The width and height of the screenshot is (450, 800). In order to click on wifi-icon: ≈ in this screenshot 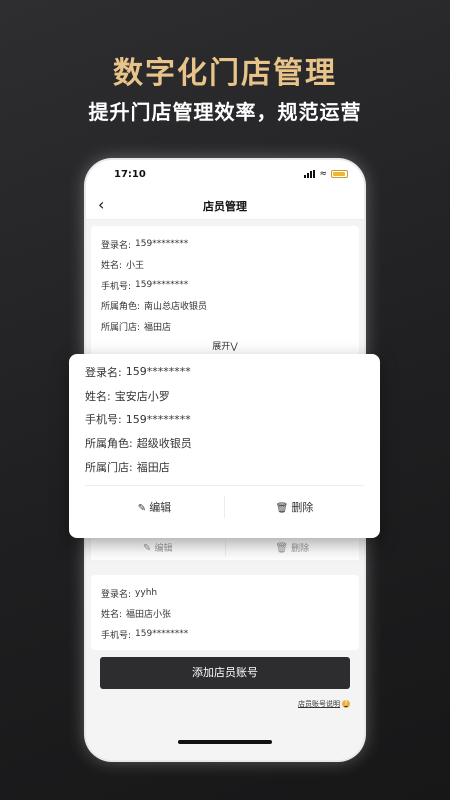, I will do `click(323, 174)`.